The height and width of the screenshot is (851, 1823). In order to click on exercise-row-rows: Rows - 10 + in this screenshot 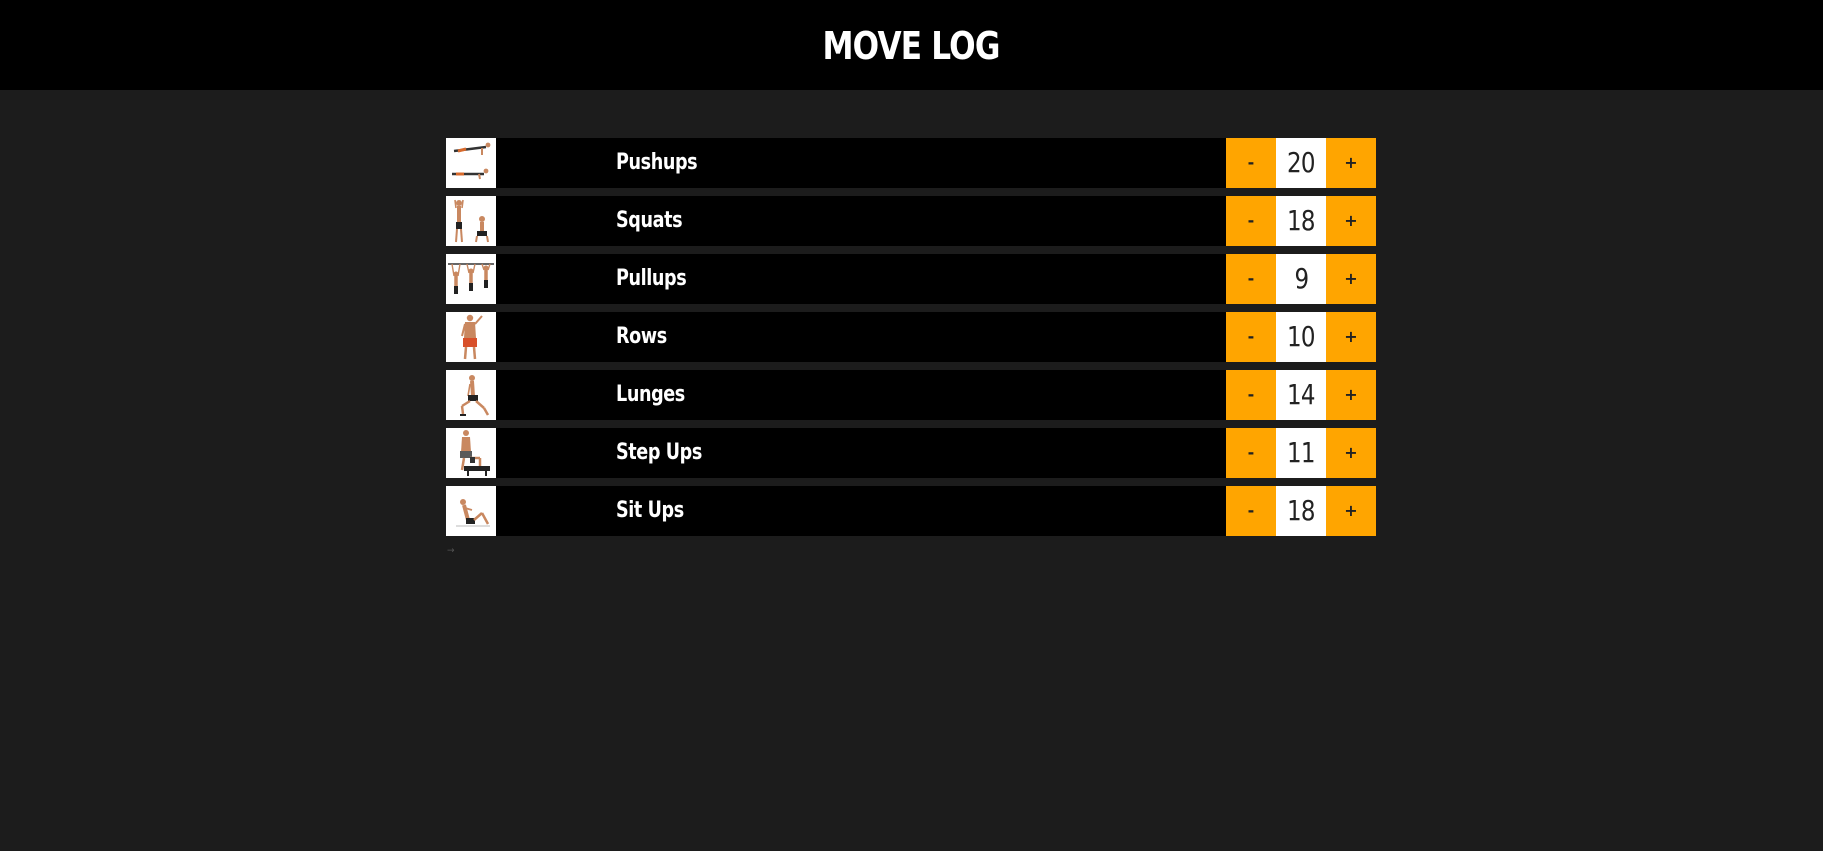, I will do `click(911, 337)`.